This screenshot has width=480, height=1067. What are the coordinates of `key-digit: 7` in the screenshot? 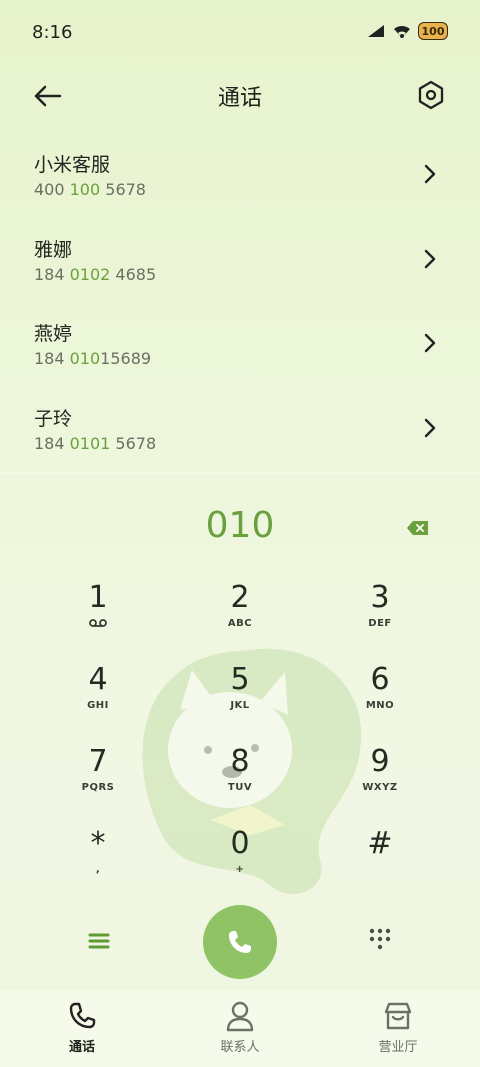 It's located at (98, 761).